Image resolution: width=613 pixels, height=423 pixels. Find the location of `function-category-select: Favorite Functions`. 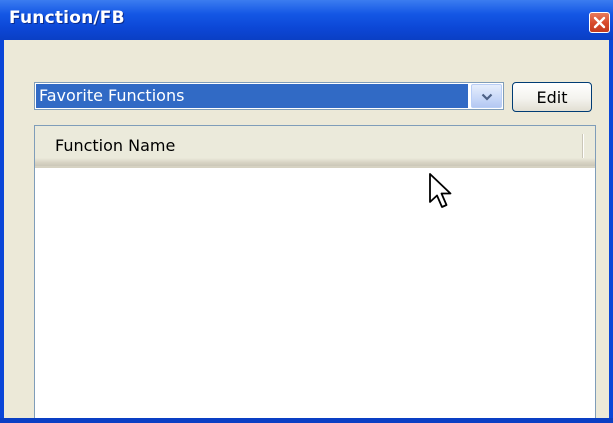

function-category-select: Favorite Functions is located at coordinates (269, 96).